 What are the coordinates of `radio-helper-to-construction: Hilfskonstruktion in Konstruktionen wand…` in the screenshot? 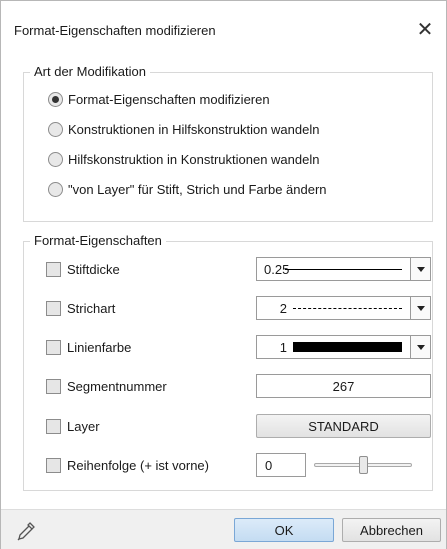 It's located at (183, 159).